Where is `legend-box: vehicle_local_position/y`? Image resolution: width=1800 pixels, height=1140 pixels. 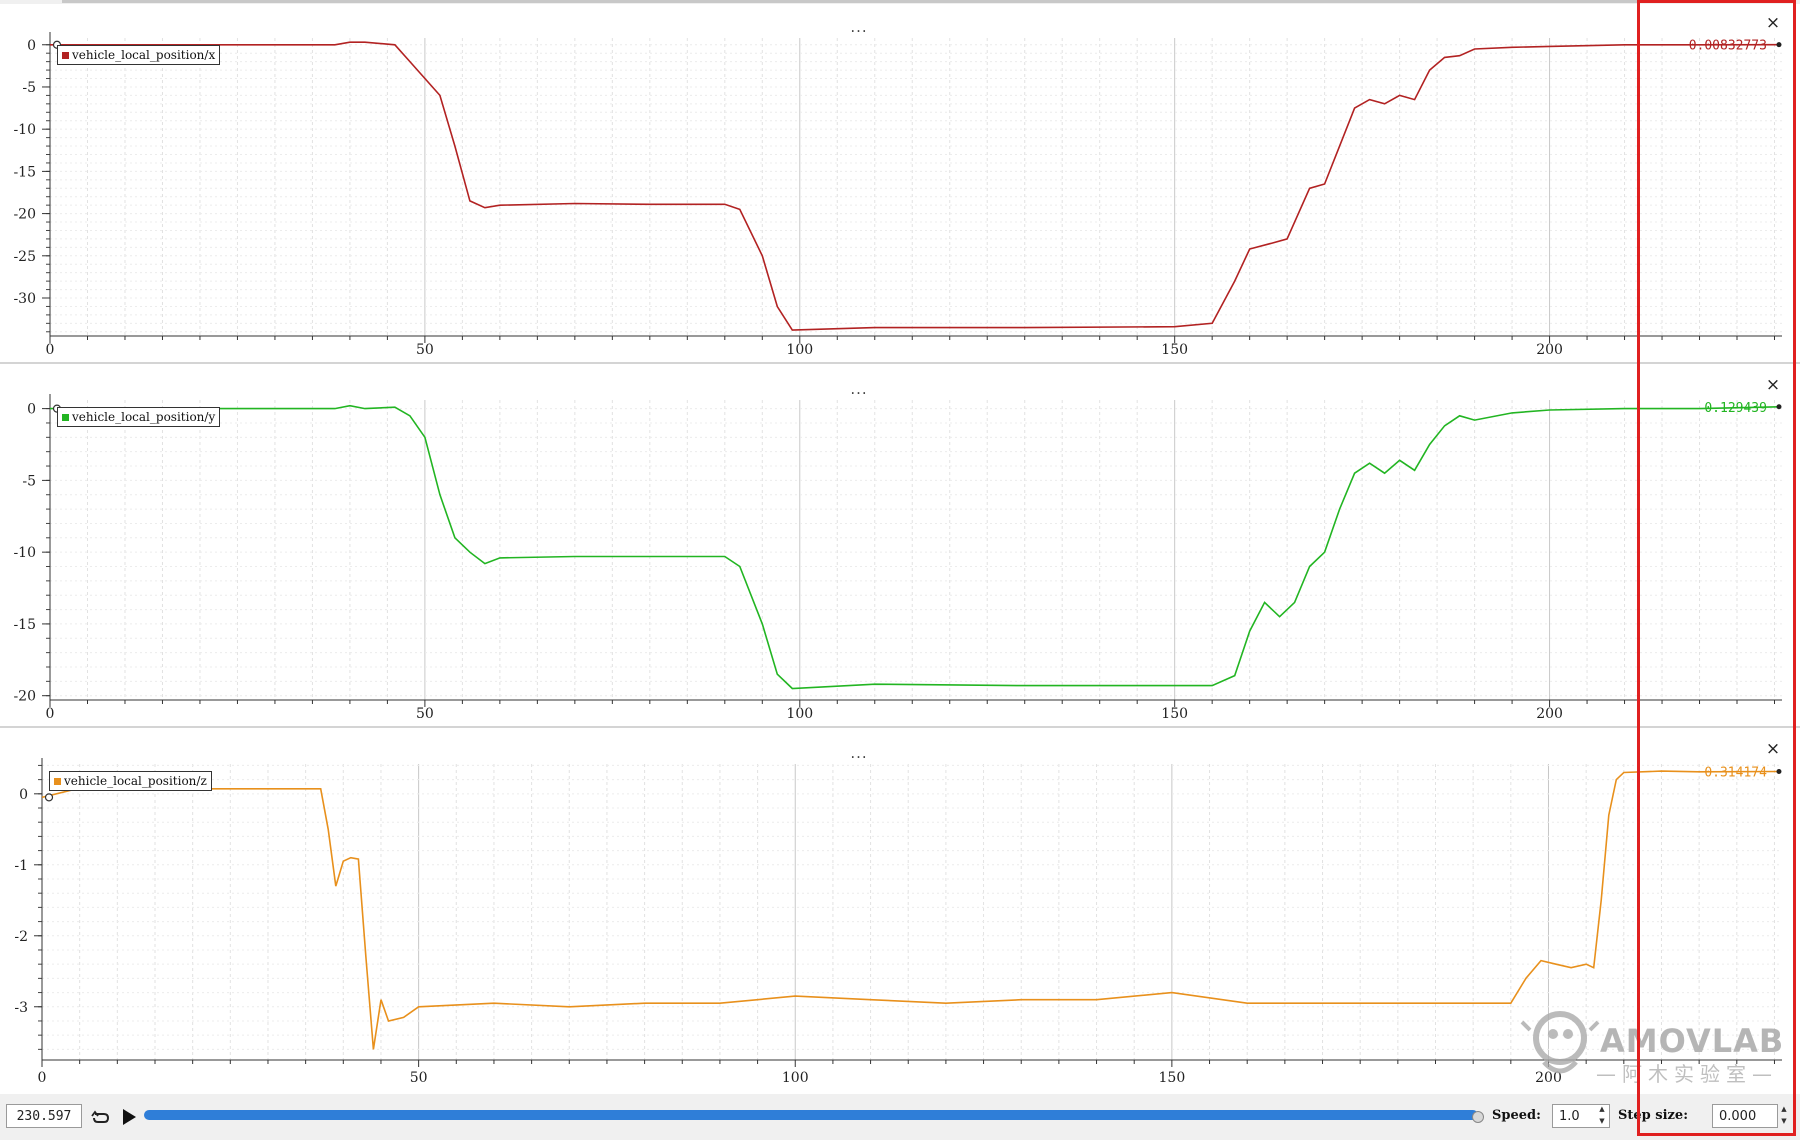 legend-box: vehicle_local_position/y is located at coordinates (139, 417).